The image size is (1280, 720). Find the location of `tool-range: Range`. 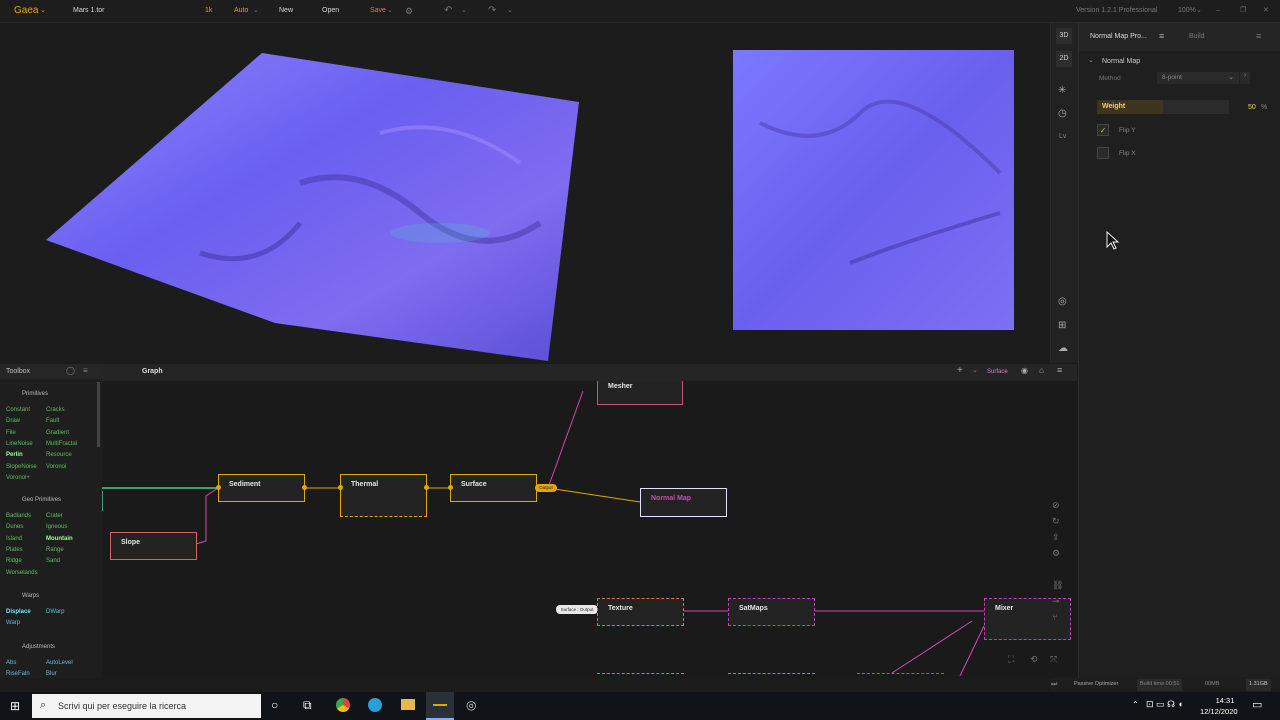

tool-range: Range is located at coordinates (55, 550).